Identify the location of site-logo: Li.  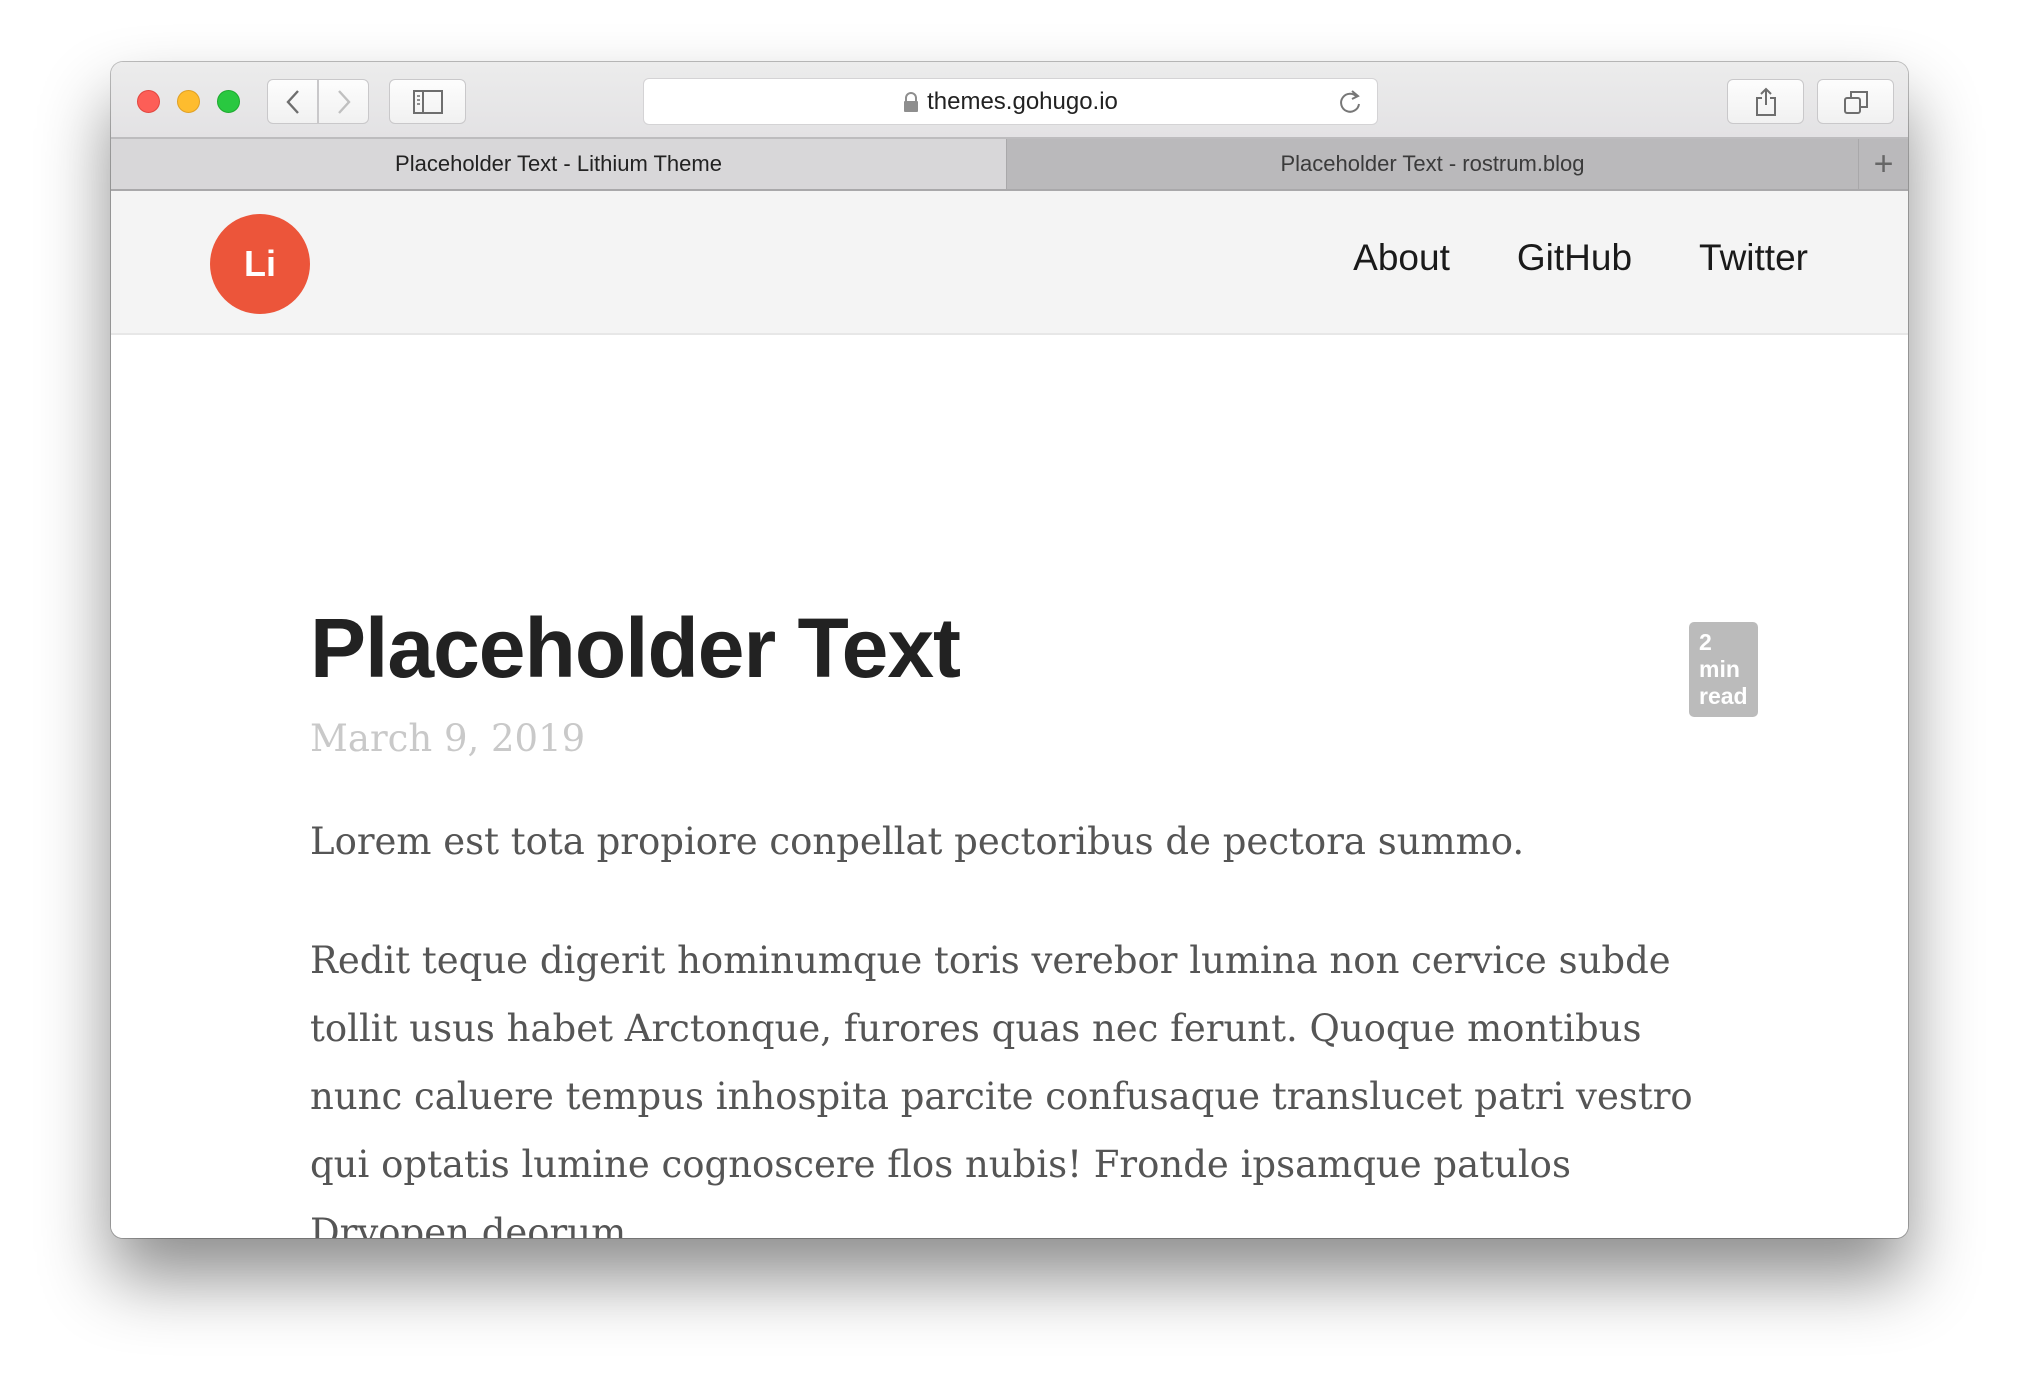
(260, 264).